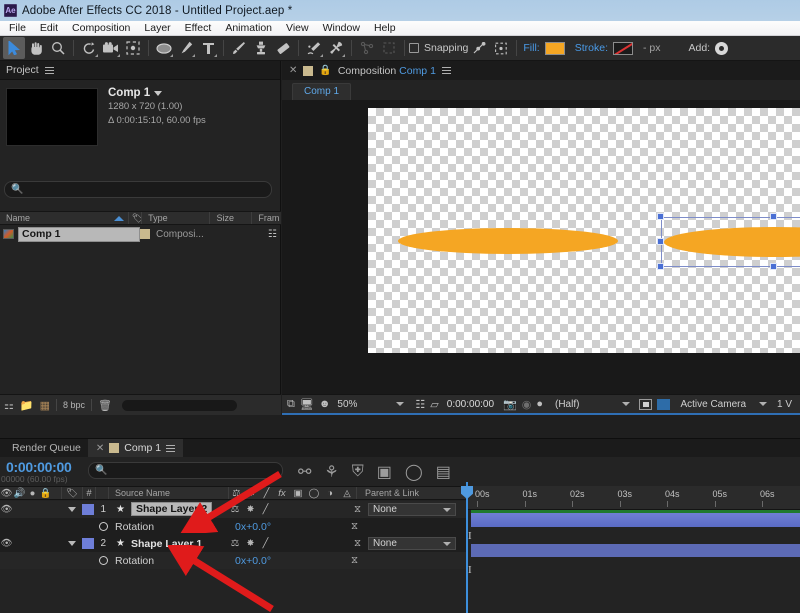 The height and width of the screenshot is (613, 800). What do you see at coordinates (17, 28) in the screenshot?
I see `menu-item-file: File` at bounding box center [17, 28].